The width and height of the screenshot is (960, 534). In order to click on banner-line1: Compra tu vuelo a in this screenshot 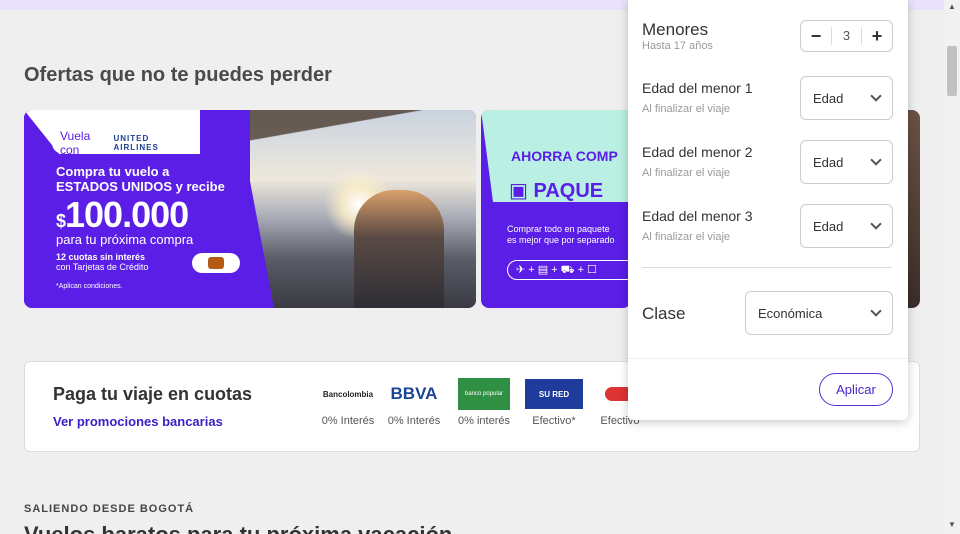, I will do `click(113, 171)`.